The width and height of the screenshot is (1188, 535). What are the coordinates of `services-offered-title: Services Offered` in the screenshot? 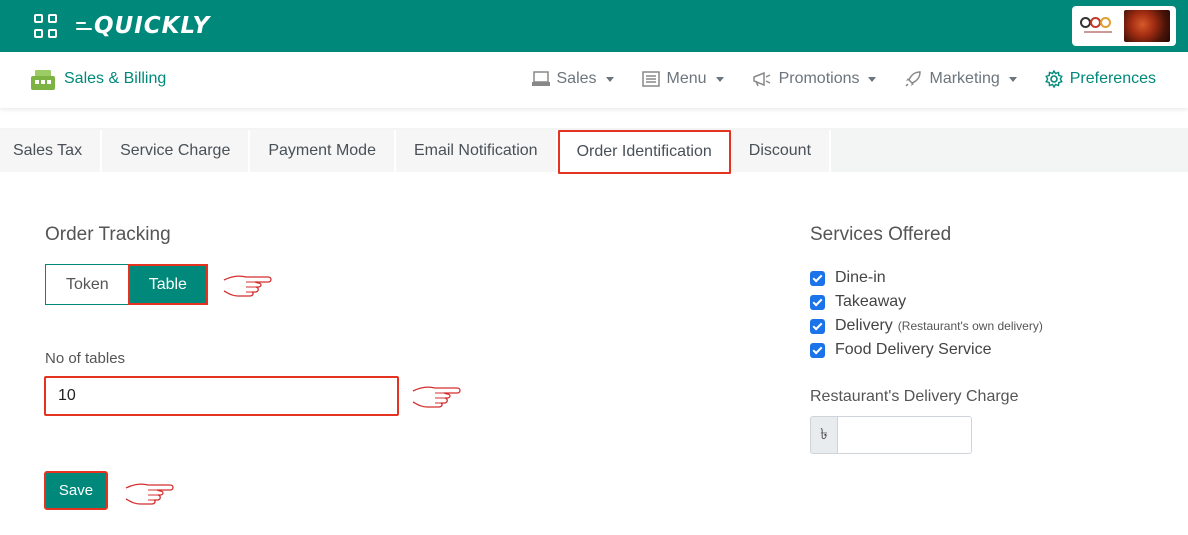 It's located at (881, 234).